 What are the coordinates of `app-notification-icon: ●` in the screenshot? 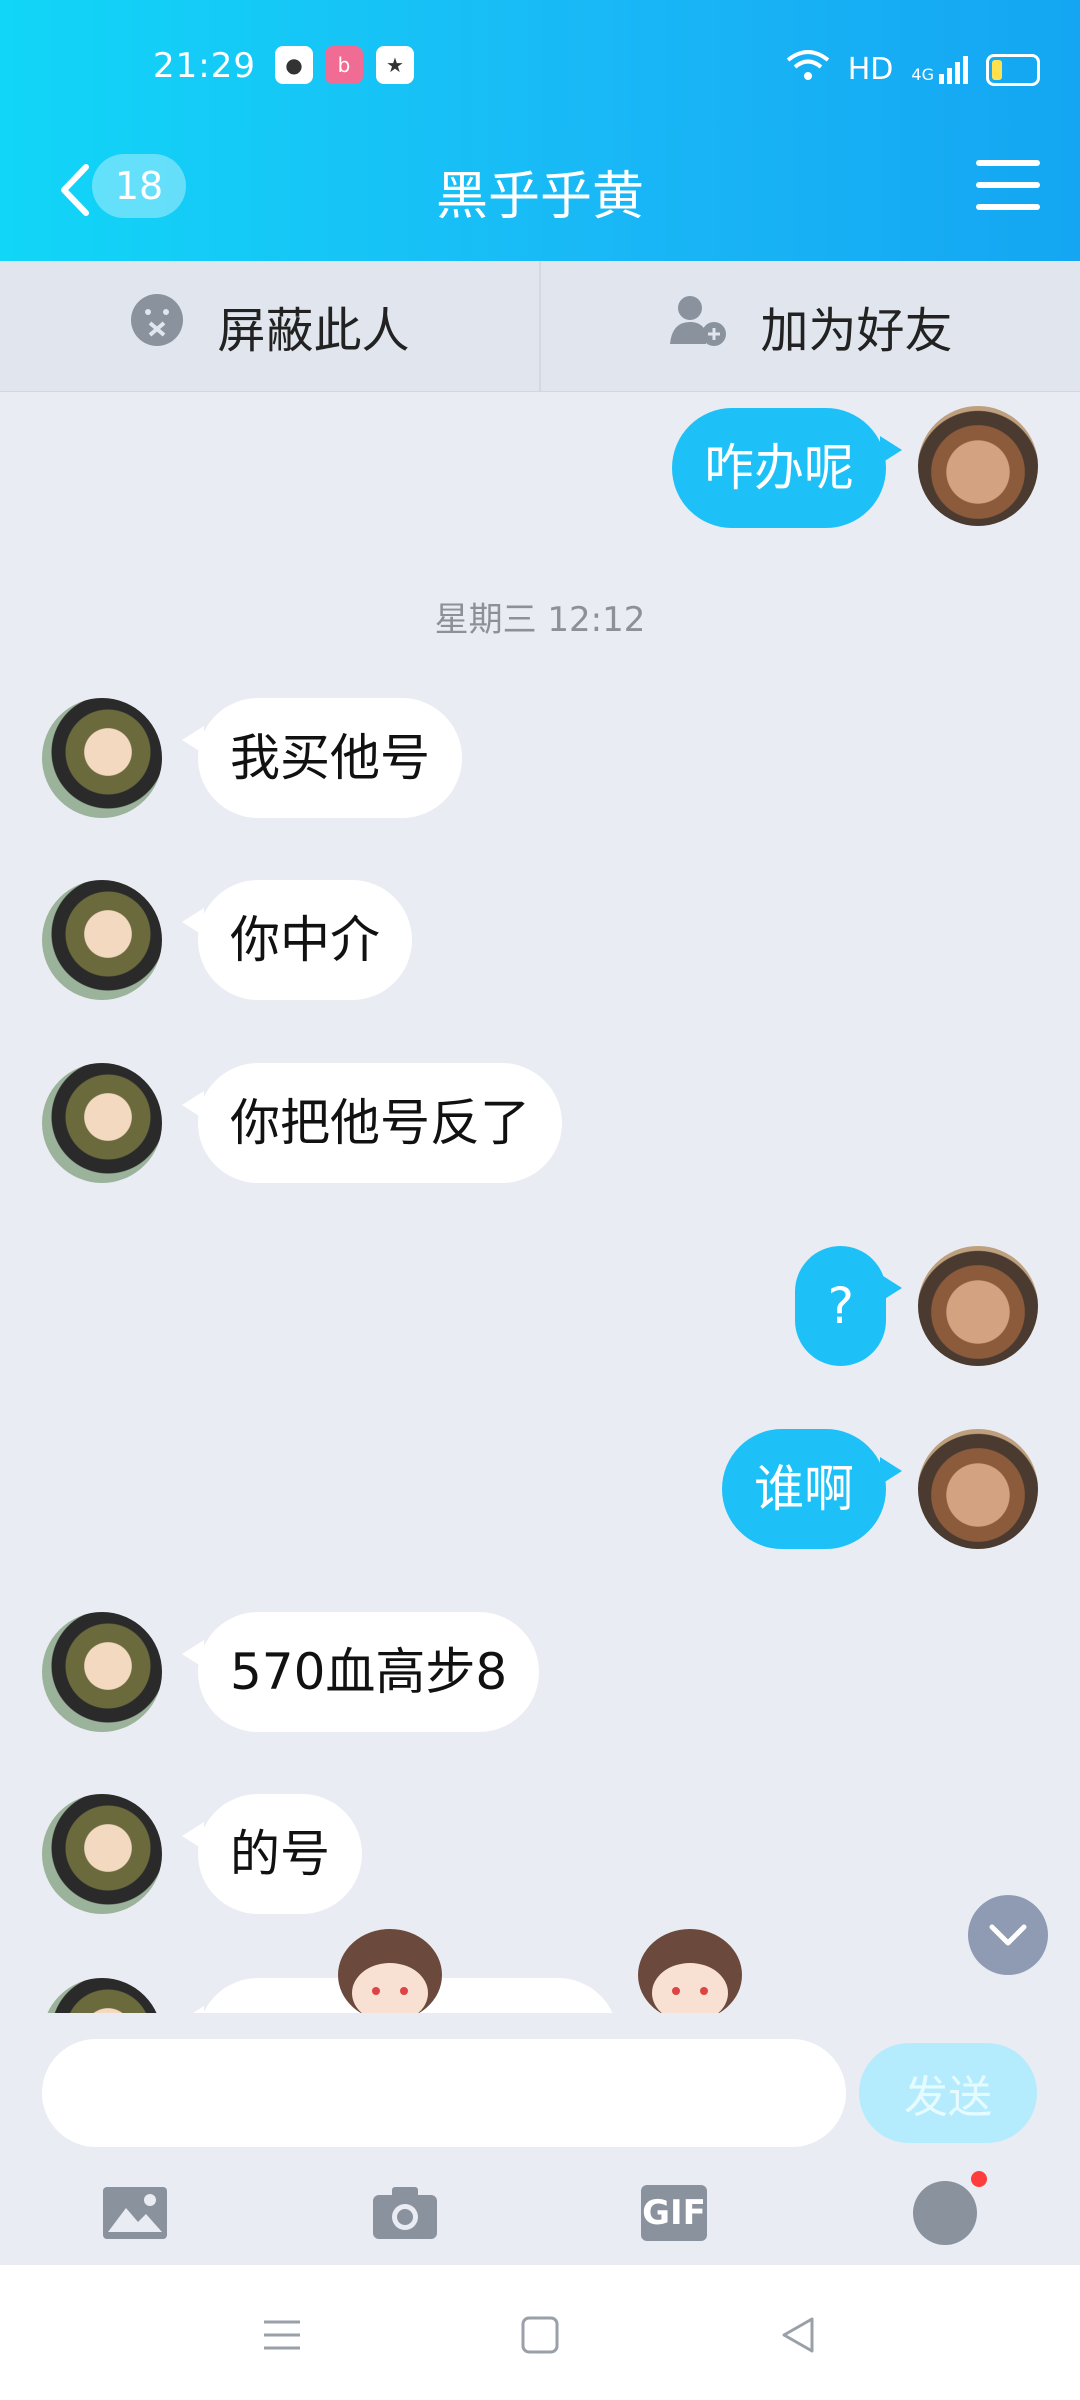 It's located at (294, 65).